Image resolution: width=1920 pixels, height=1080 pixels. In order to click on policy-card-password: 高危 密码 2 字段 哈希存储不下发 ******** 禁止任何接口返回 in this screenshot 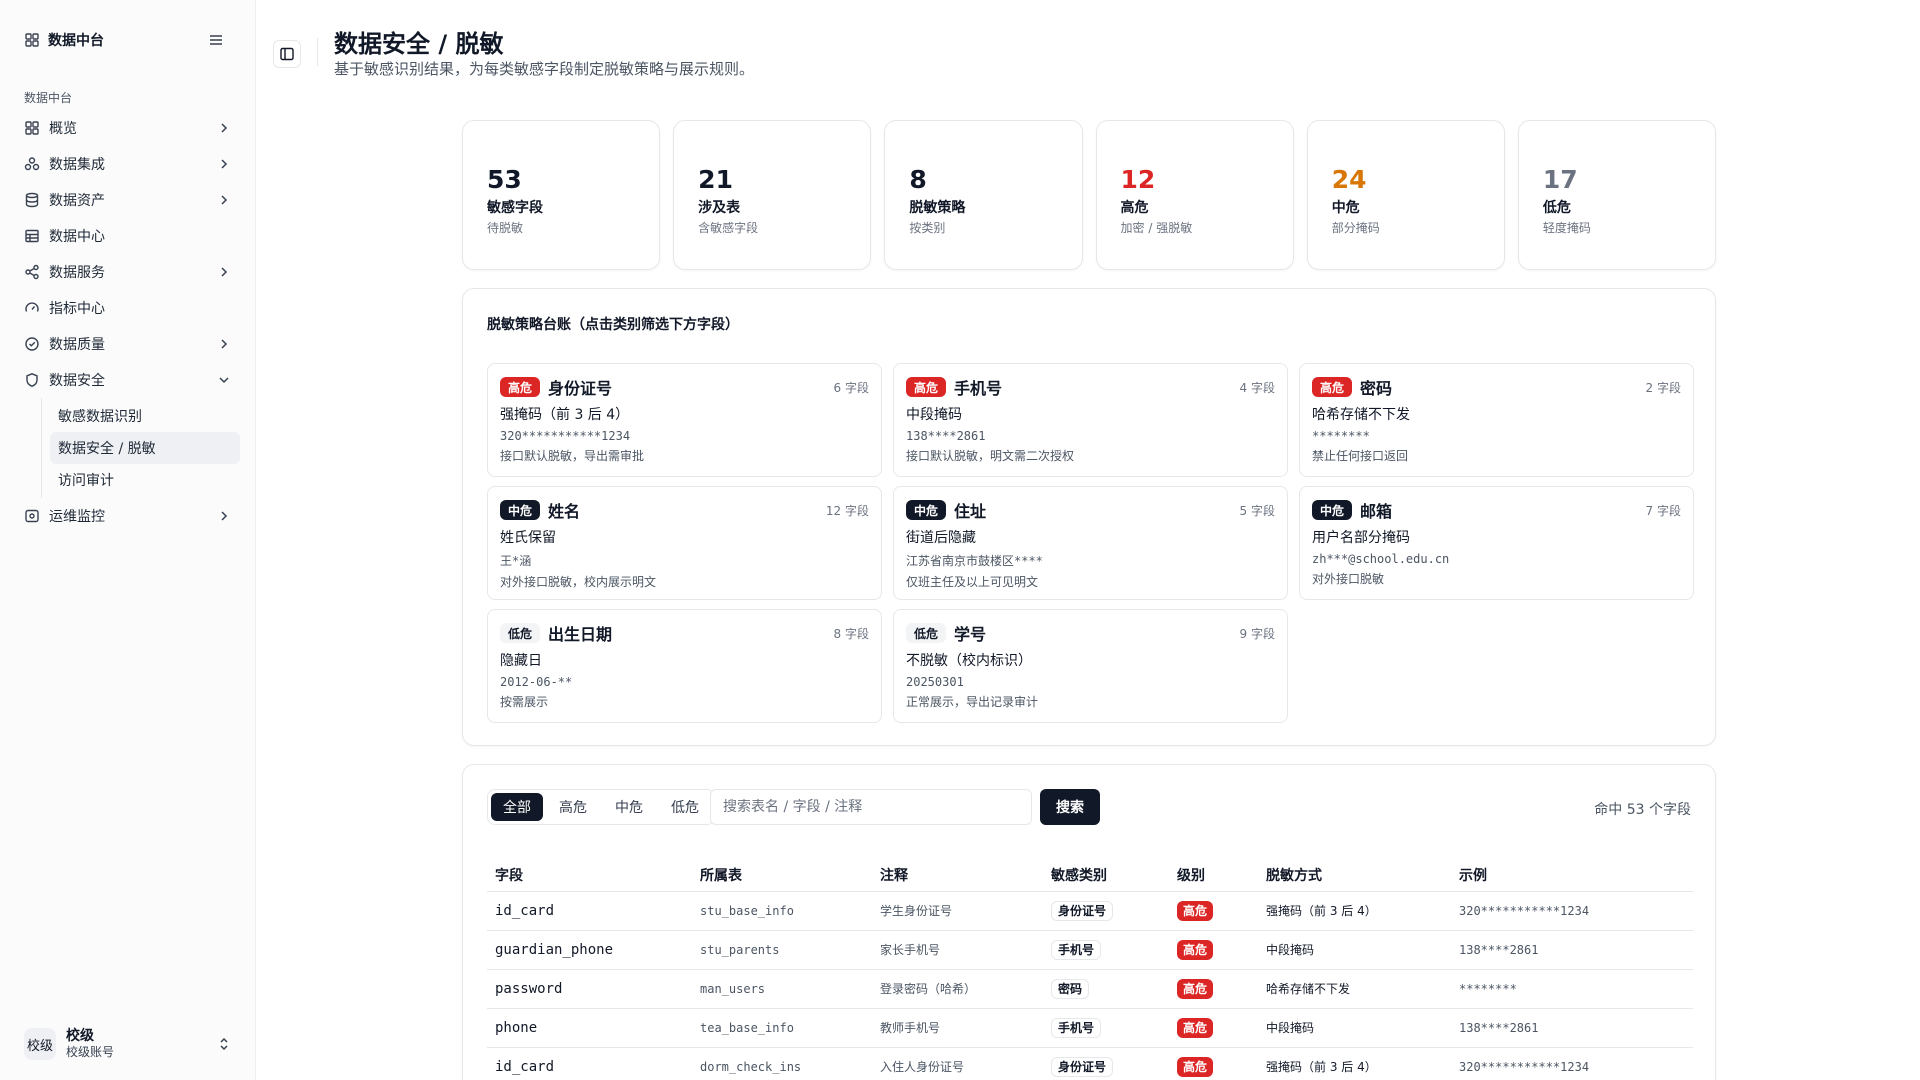, I will do `click(1496, 420)`.